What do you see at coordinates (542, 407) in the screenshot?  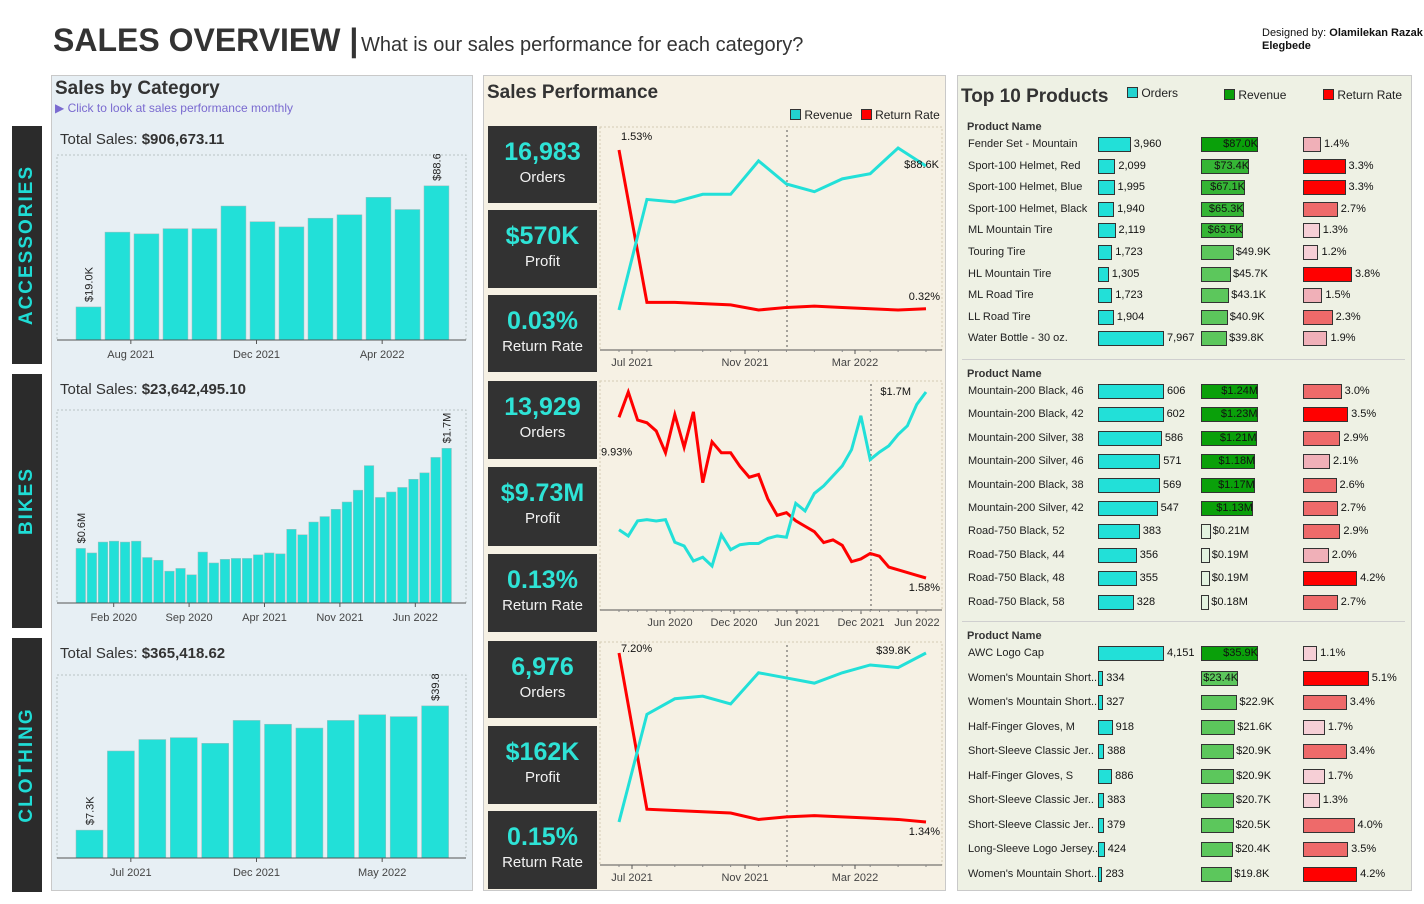 I see `kpi-value: 13,929` at bounding box center [542, 407].